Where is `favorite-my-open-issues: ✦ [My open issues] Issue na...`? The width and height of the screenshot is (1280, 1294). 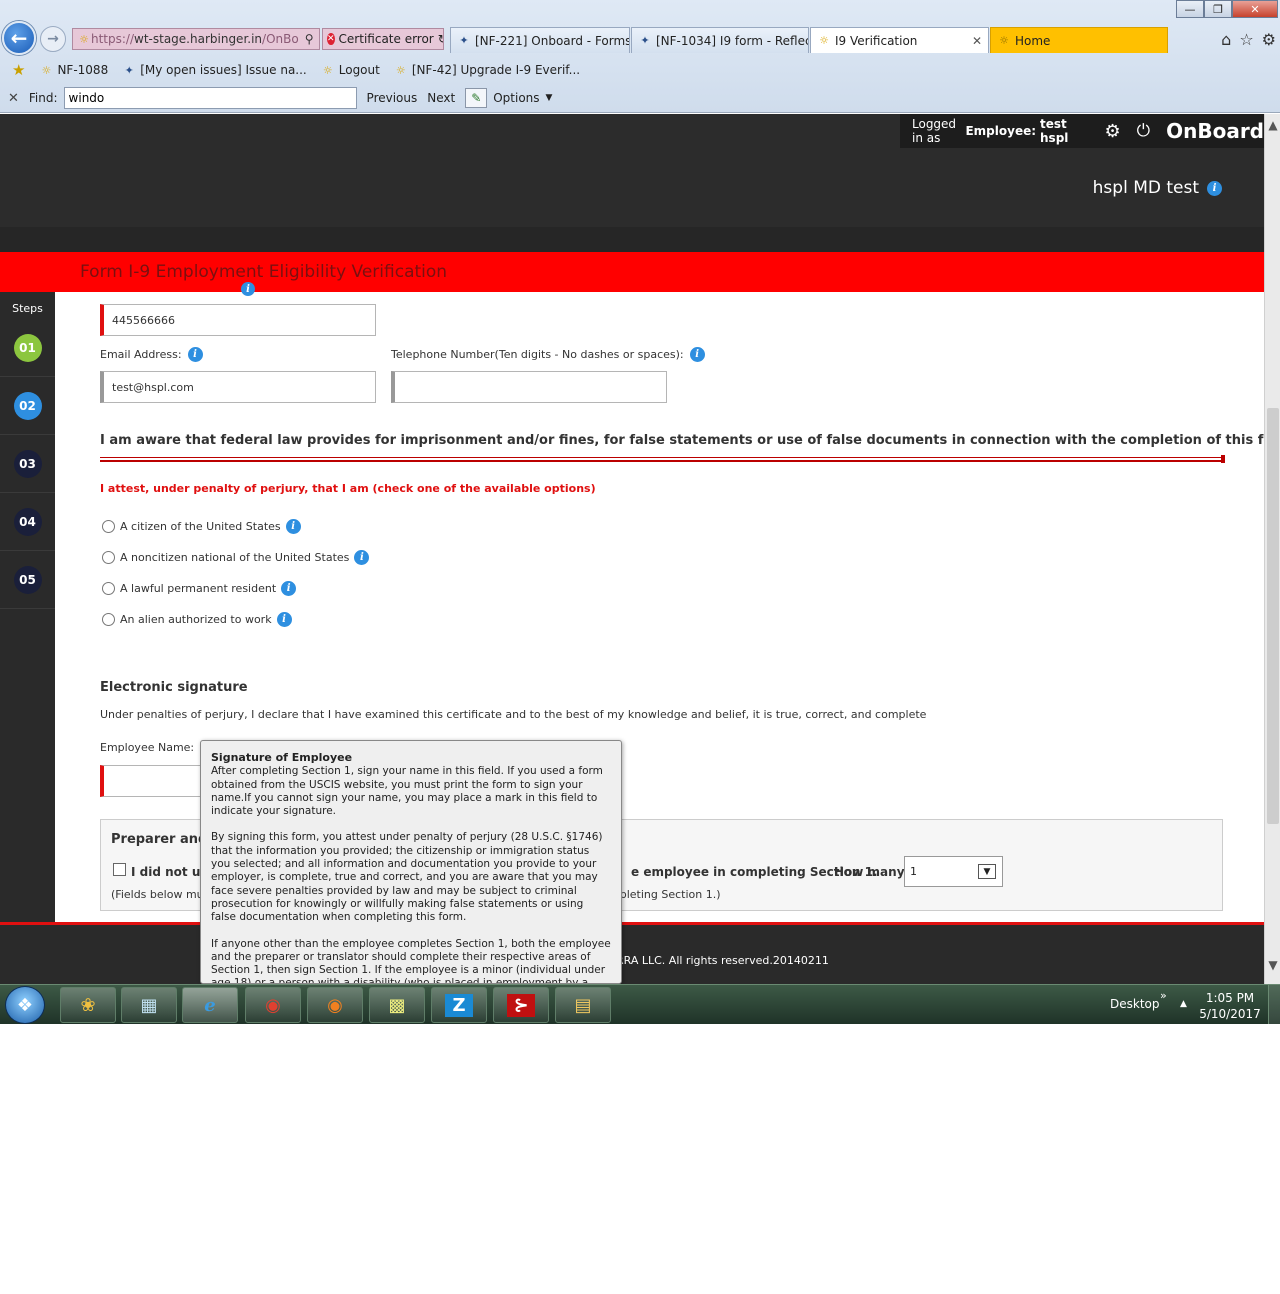
favorite-my-open-issues: ✦ [My open issues] Issue na... is located at coordinates (214, 70).